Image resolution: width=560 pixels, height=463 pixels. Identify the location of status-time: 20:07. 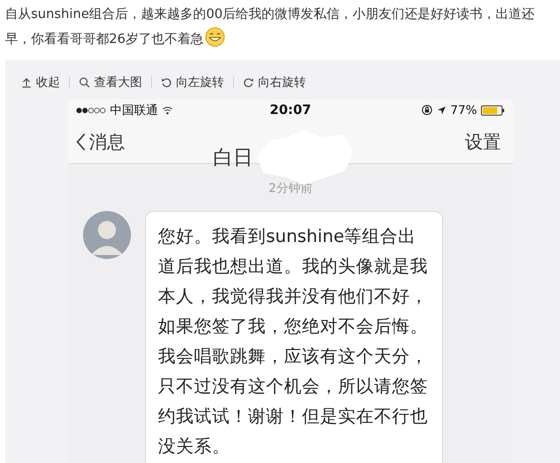
(291, 110).